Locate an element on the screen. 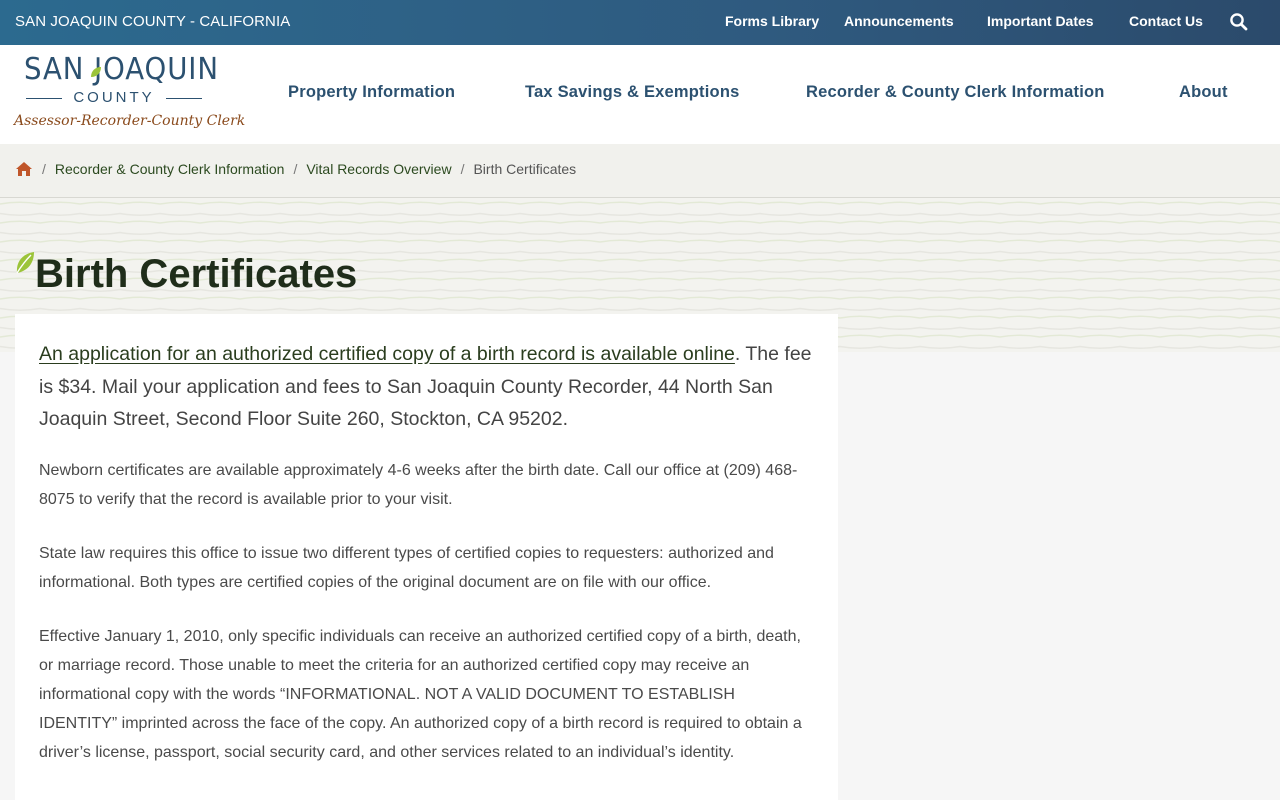  nav-tax-savings-exemptions: Tax Savings & Exemptions is located at coordinates (632, 92).